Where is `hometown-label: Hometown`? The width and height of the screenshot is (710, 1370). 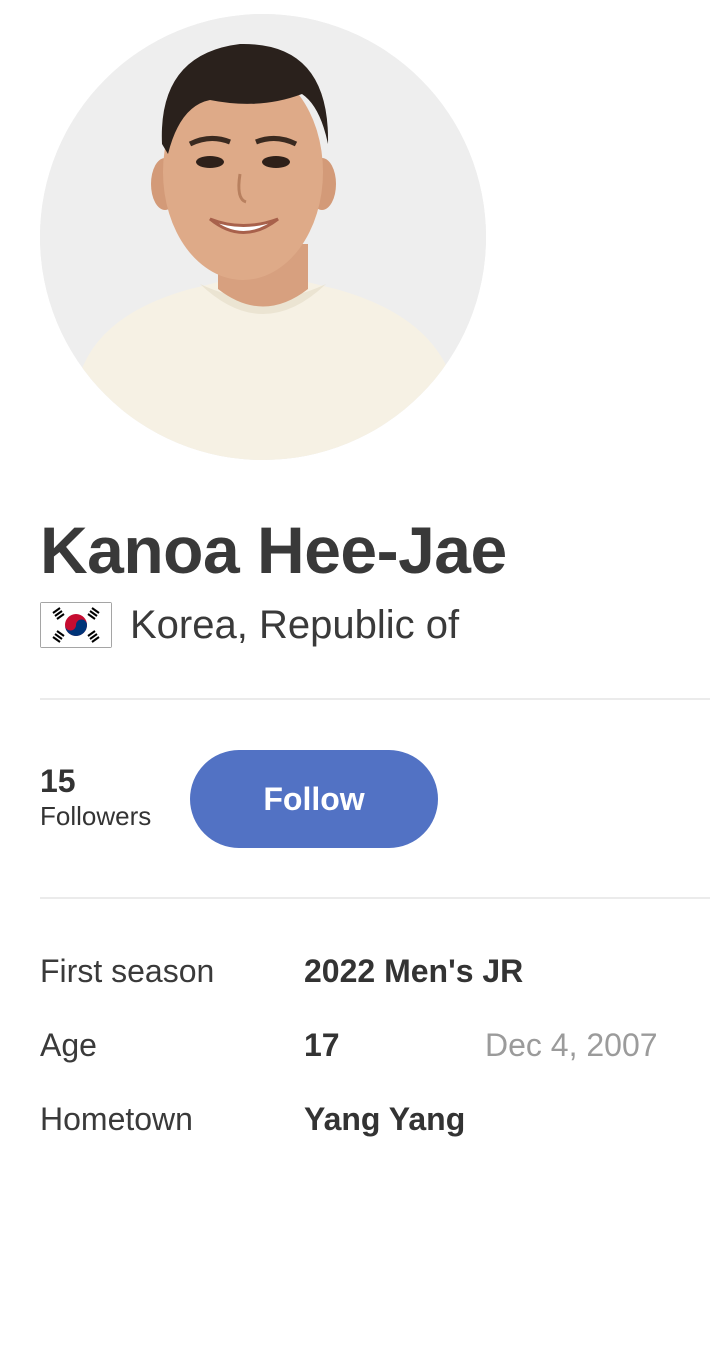 hometown-label: Hometown is located at coordinates (116, 1119).